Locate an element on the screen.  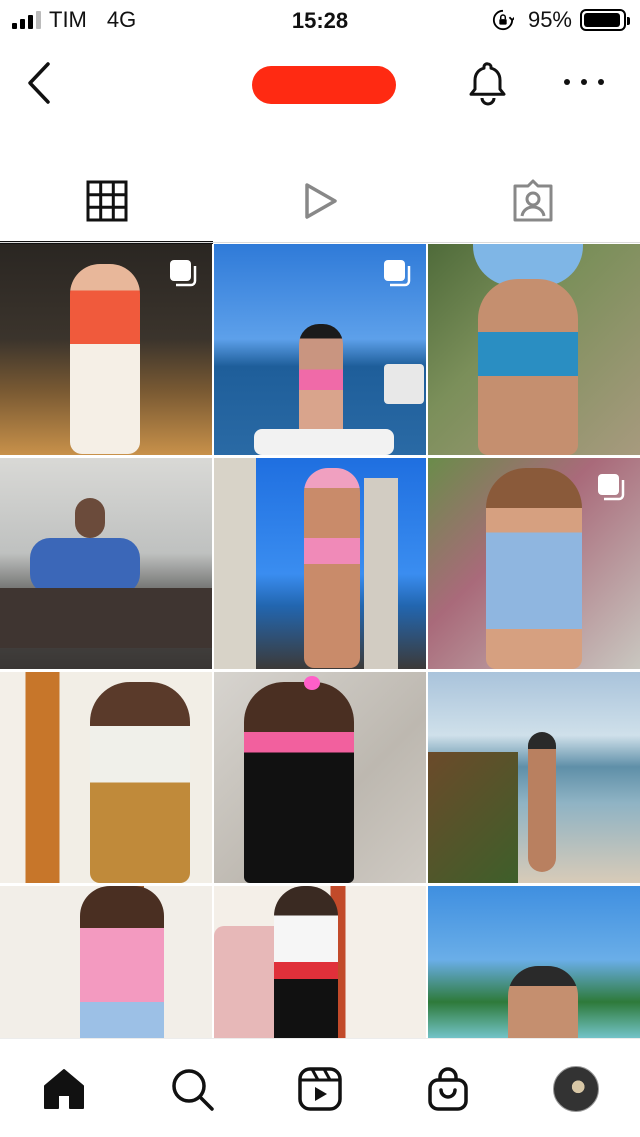
shop-icon is located at coordinates (448, 1089).